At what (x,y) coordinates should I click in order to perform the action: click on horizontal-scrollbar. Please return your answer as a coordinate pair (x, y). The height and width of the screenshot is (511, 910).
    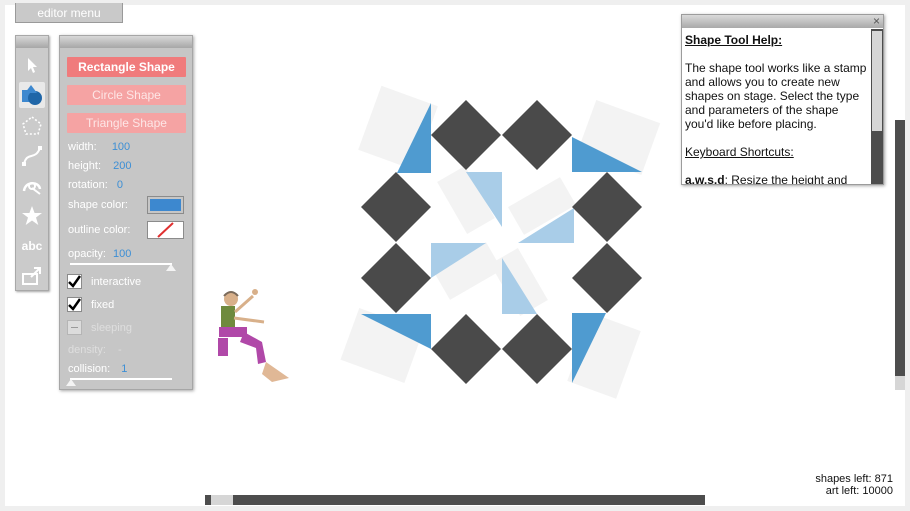
    Looking at the image, I should click on (455, 500).